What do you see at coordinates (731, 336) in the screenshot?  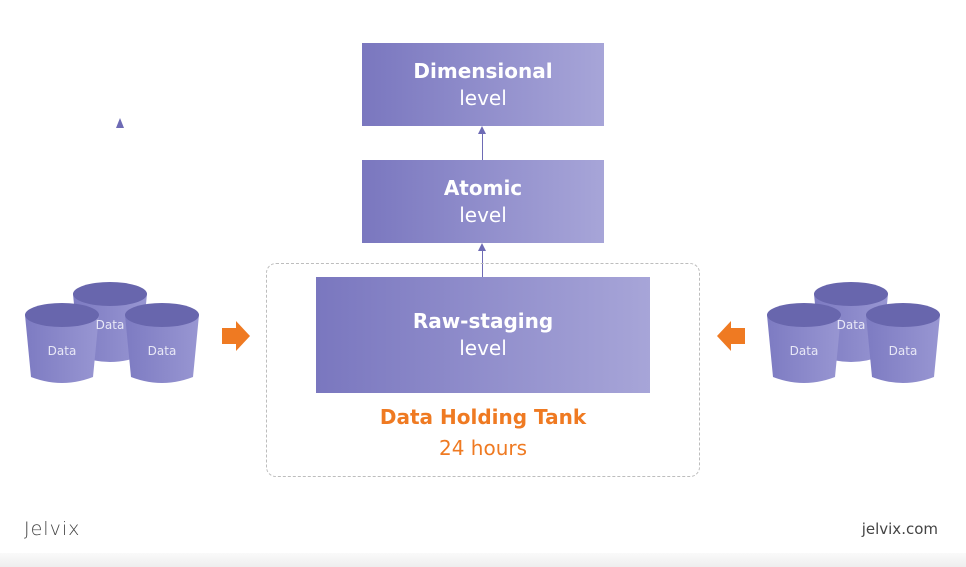 I see `arrow-left-icon` at bounding box center [731, 336].